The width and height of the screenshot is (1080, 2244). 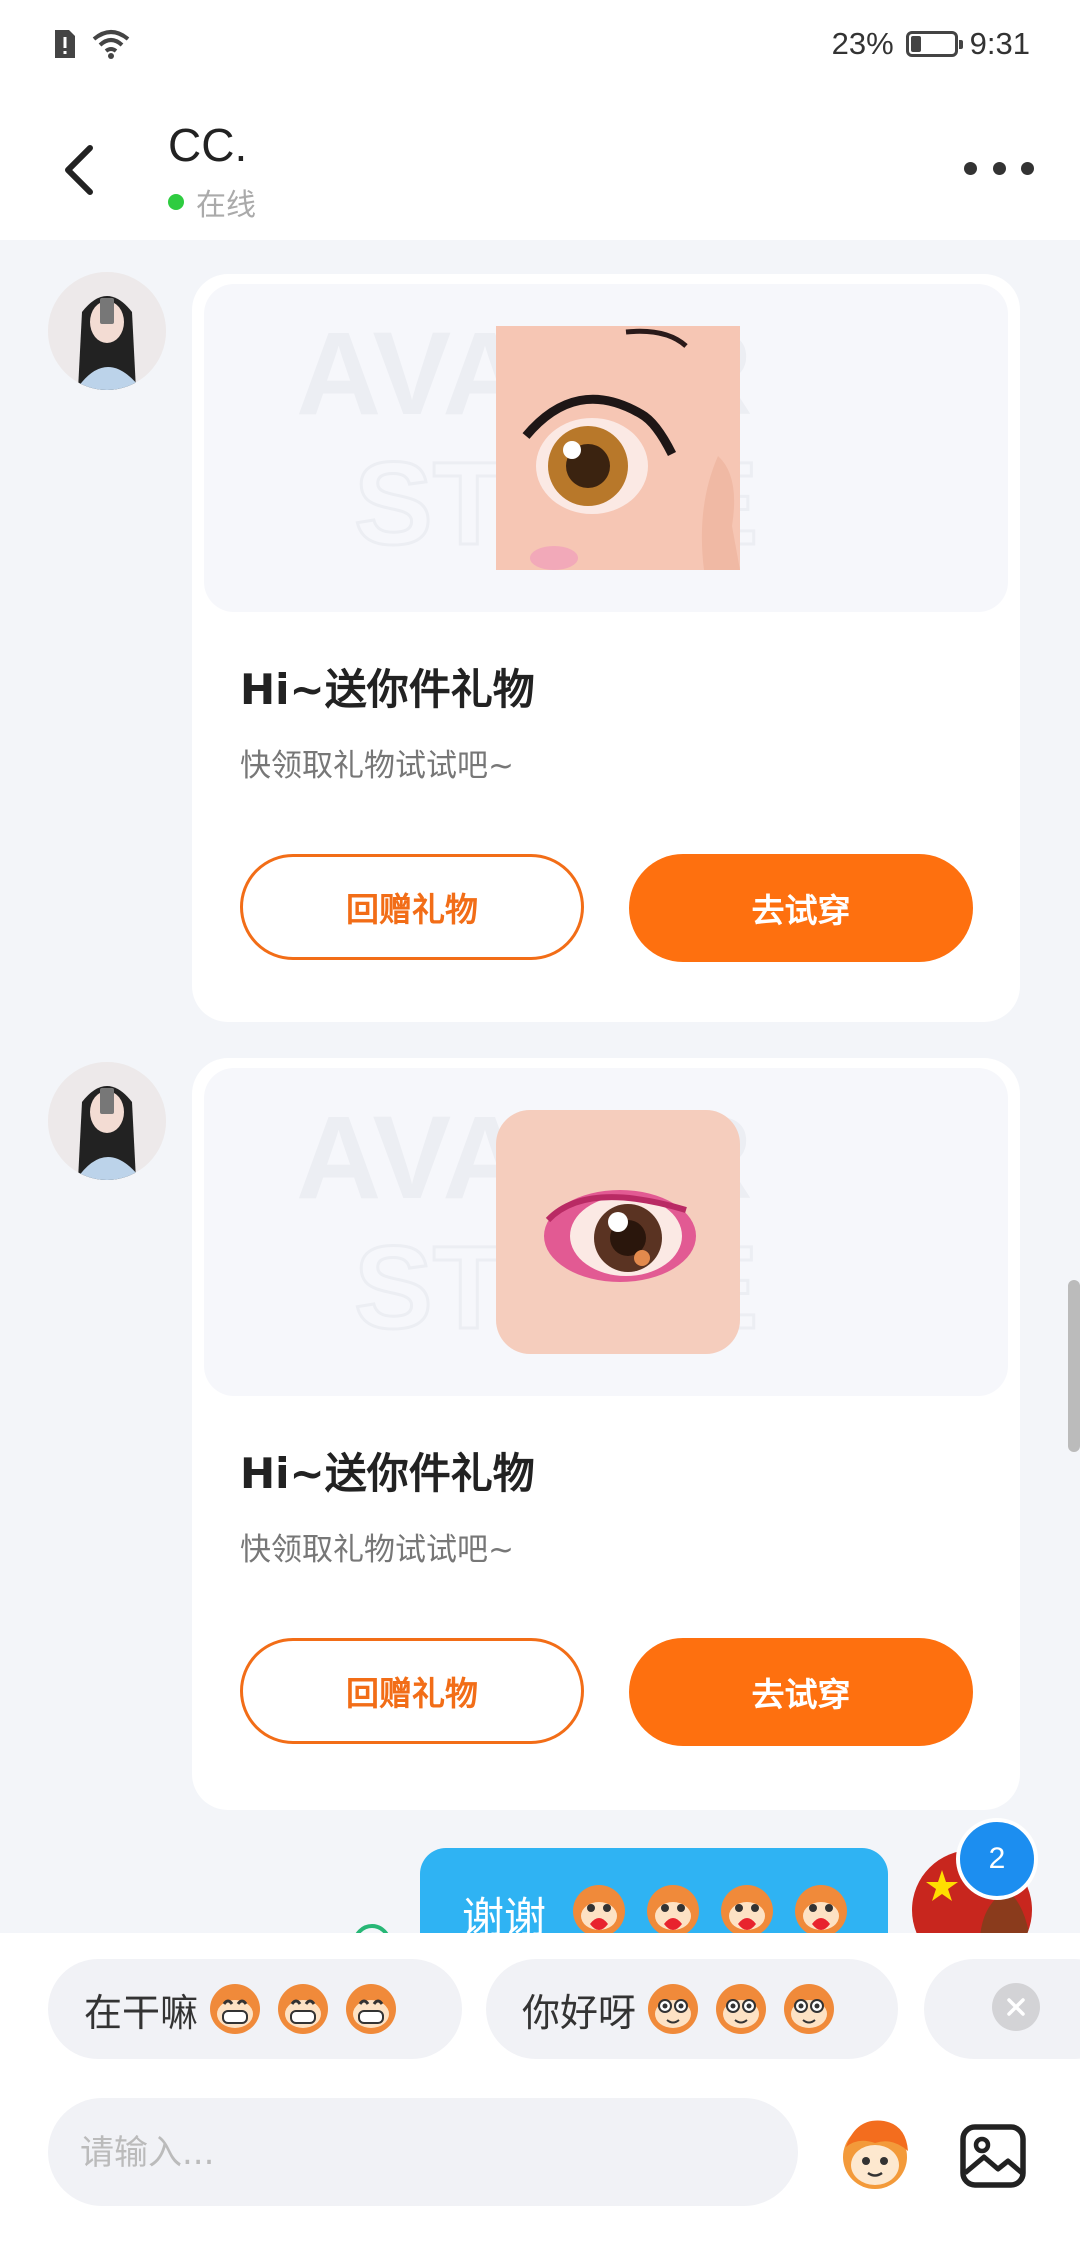 What do you see at coordinates (207, 145) in the screenshot?
I see `contact-name: CC.` at bounding box center [207, 145].